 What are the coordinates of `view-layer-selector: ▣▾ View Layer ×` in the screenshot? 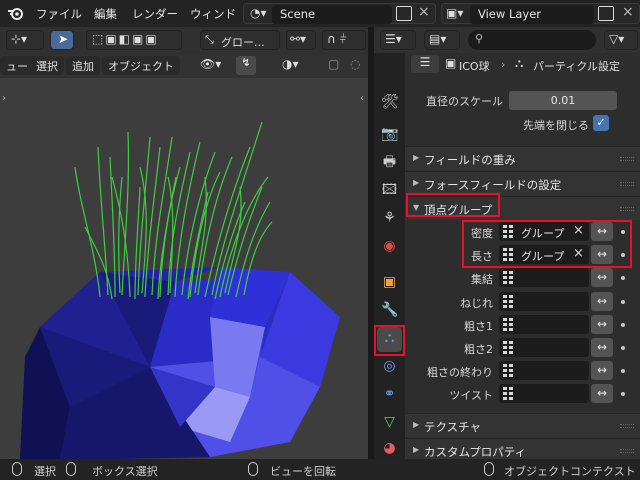 It's located at (540, 13).